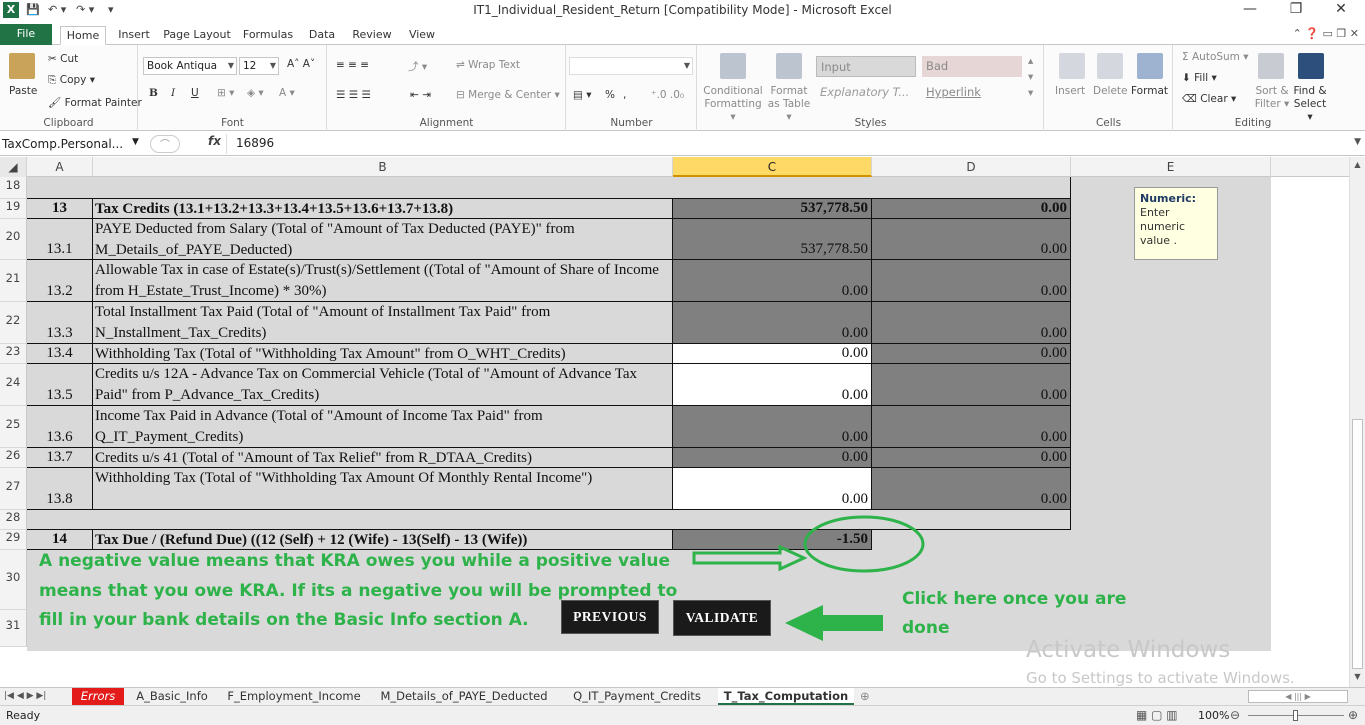  Describe the element at coordinates (582, 95) in the screenshot. I see `accounting-icon: ▤ ▾` at that location.